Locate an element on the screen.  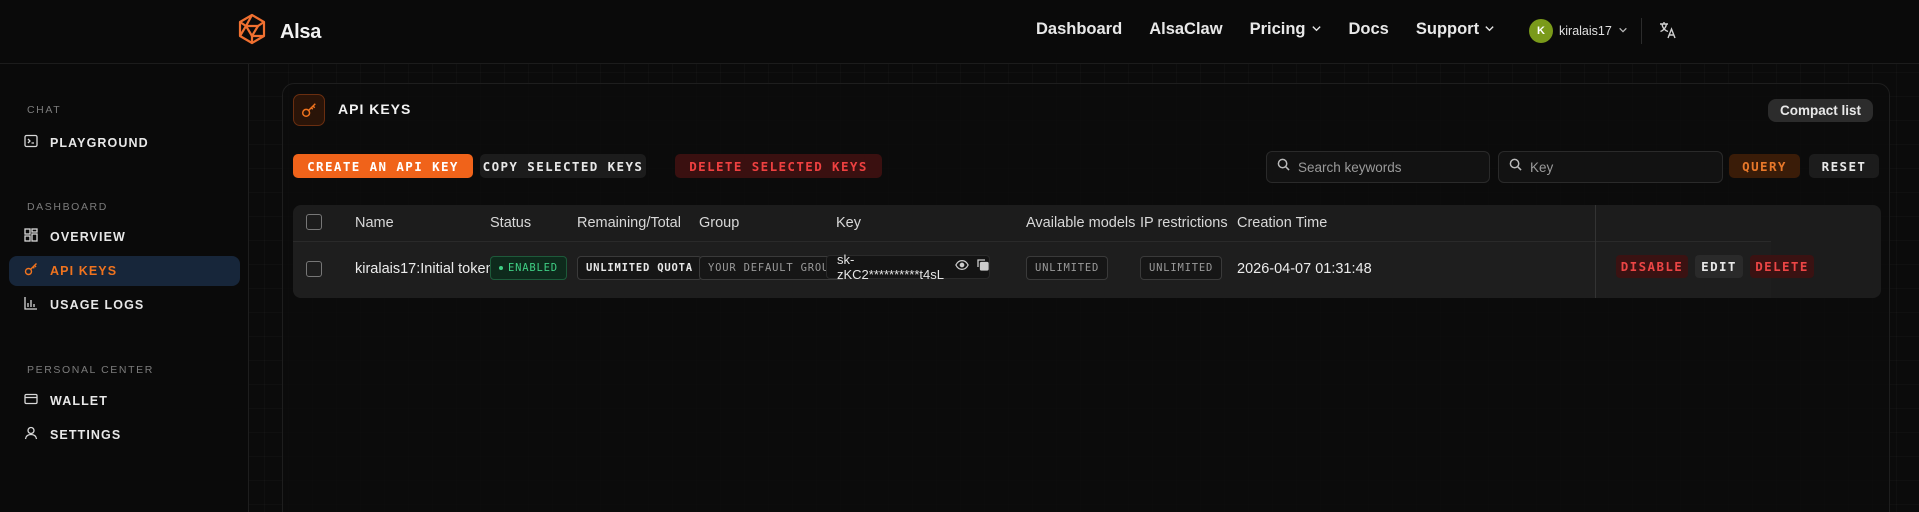
token-name: kiralais17:Initial token is located at coordinates (424, 269).